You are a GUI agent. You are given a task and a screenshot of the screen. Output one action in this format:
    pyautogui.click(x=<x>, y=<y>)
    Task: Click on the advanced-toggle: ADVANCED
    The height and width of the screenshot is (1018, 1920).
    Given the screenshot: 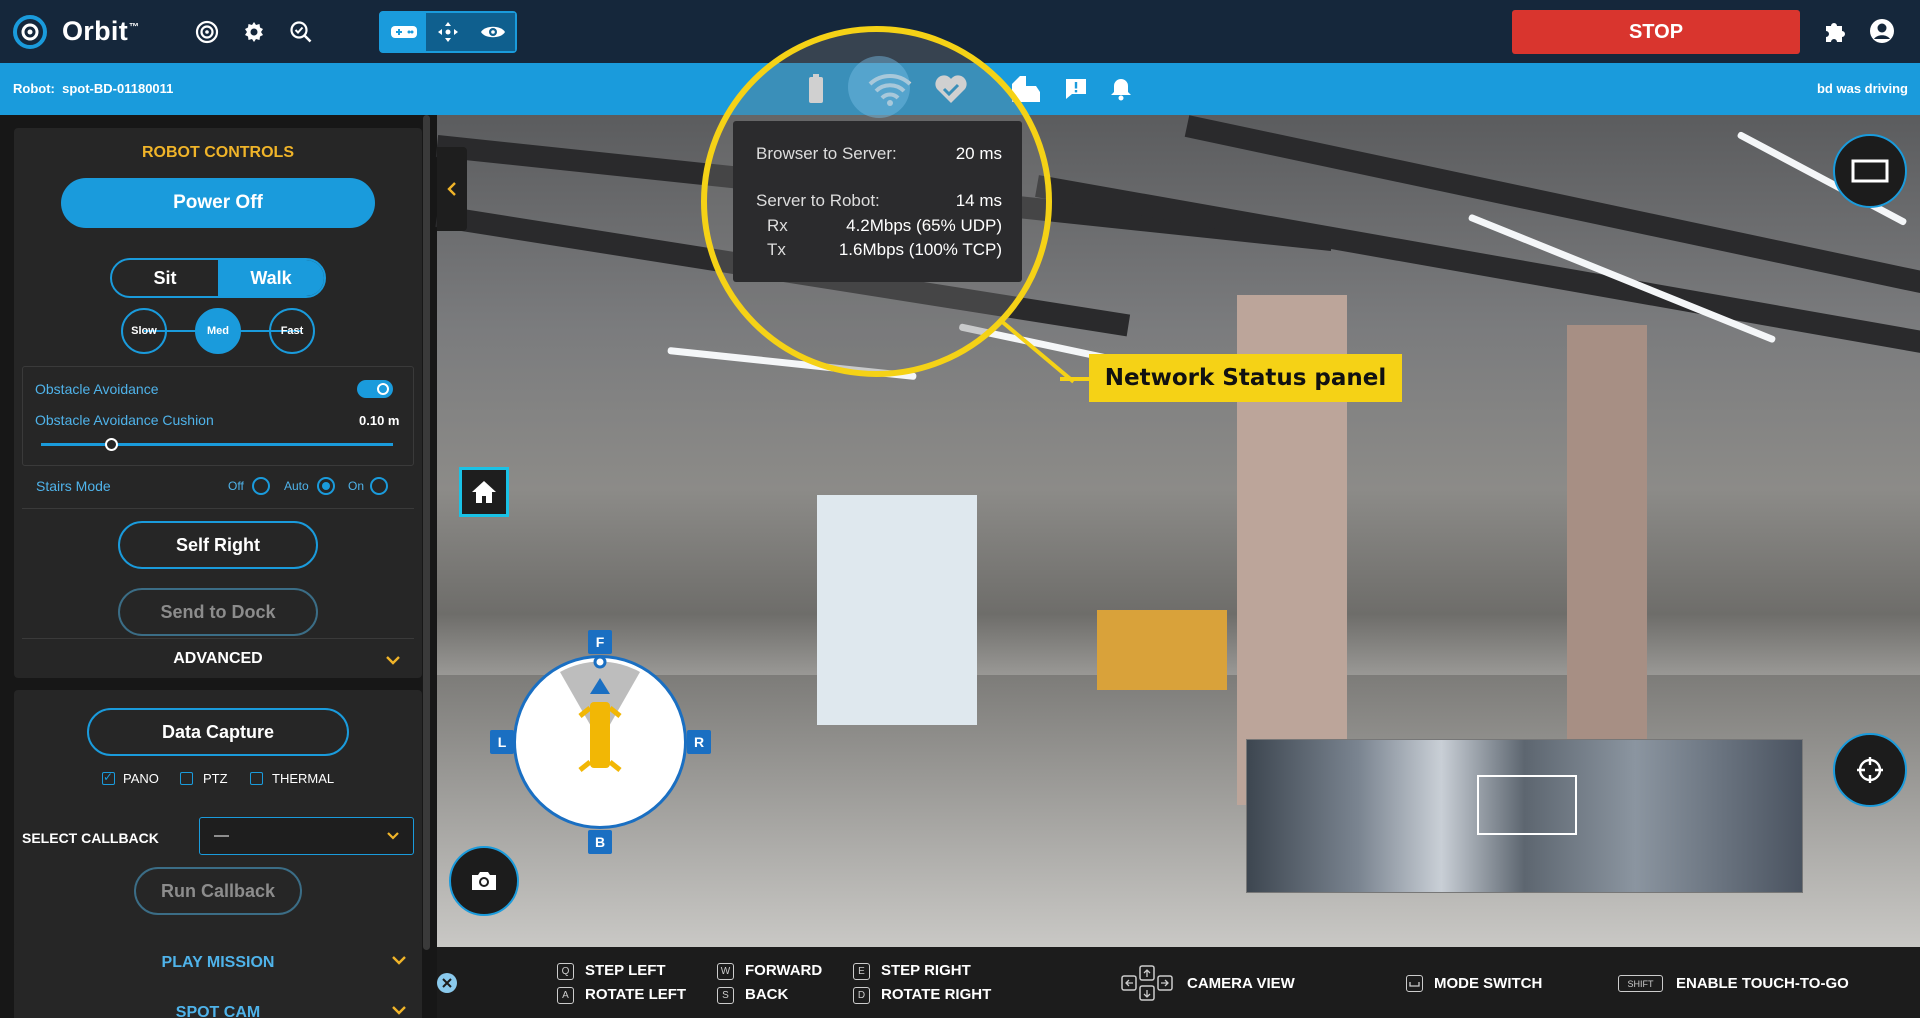 What is the action you would take?
    pyautogui.click(x=218, y=659)
    